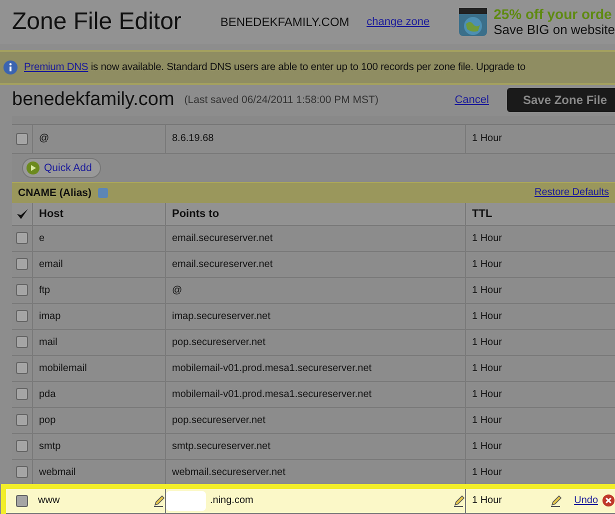 Image resolution: width=615 pixels, height=514 pixels. What do you see at coordinates (285, 21) in the screenshot?
I see `domain-name: BENEDEKFAMILY.COM` at bounding box center [285, 21].